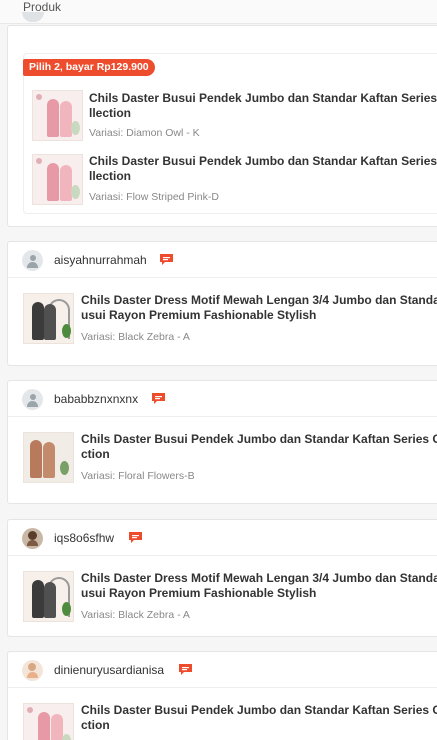  Describe the element at coordinates (89, 67) in the screenshot. I see `promo-badge: Pilih 2, bayar Rp129.900` at that location.